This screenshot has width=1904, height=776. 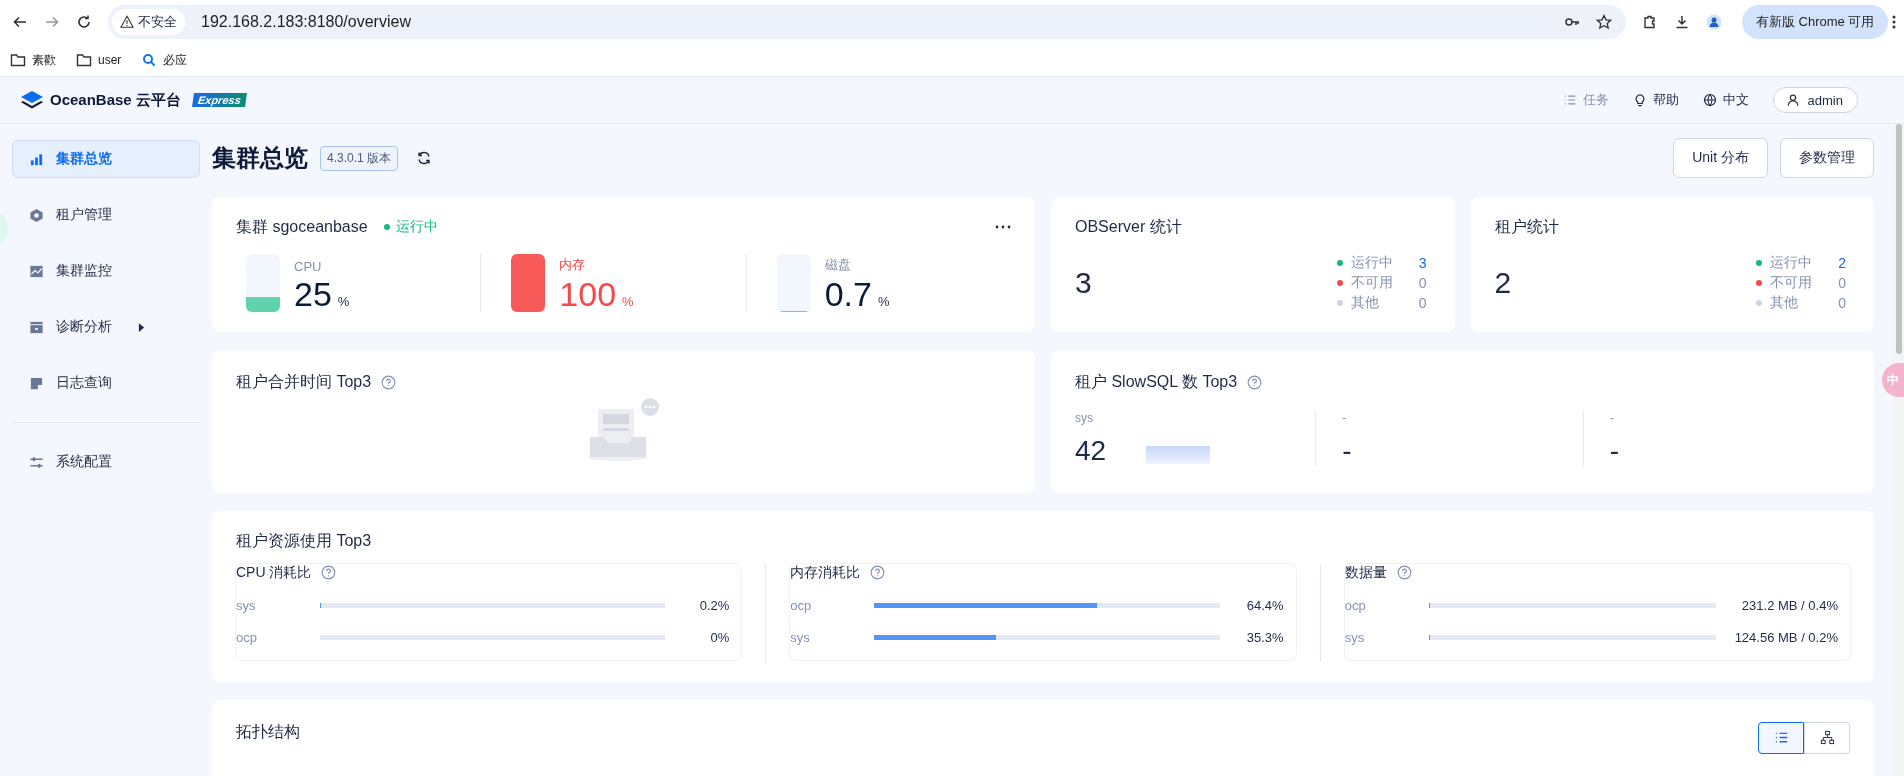 What do you see at coordinates (149, 60) in the screenshot?
I see `search-icon` at bounding box center [149, 60].